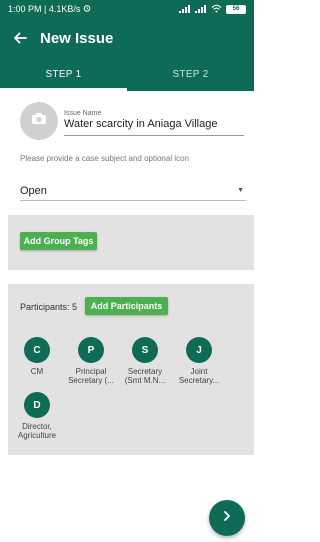  What do you see at coordinates (199, 350) in the screenshot?
I see `participant-avatar: J` at bounding box center [199, 350].